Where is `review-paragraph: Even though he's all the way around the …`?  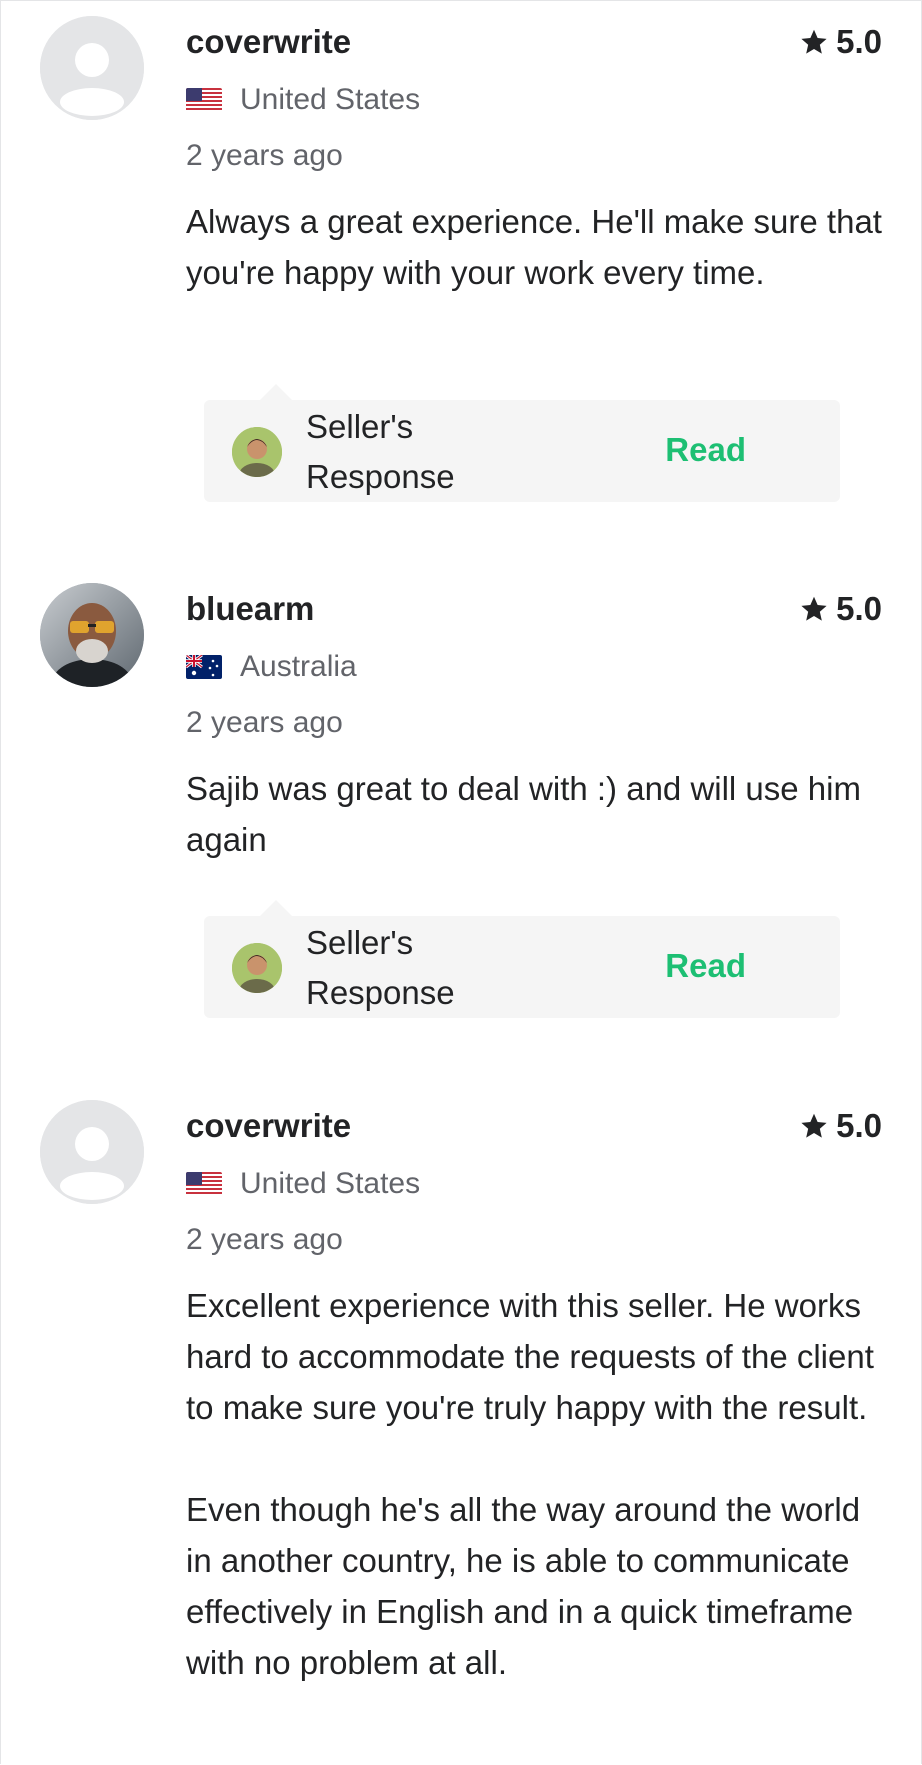
review-paragraph: Even though he's all the way around the … is located at coordinates (523, 1586).